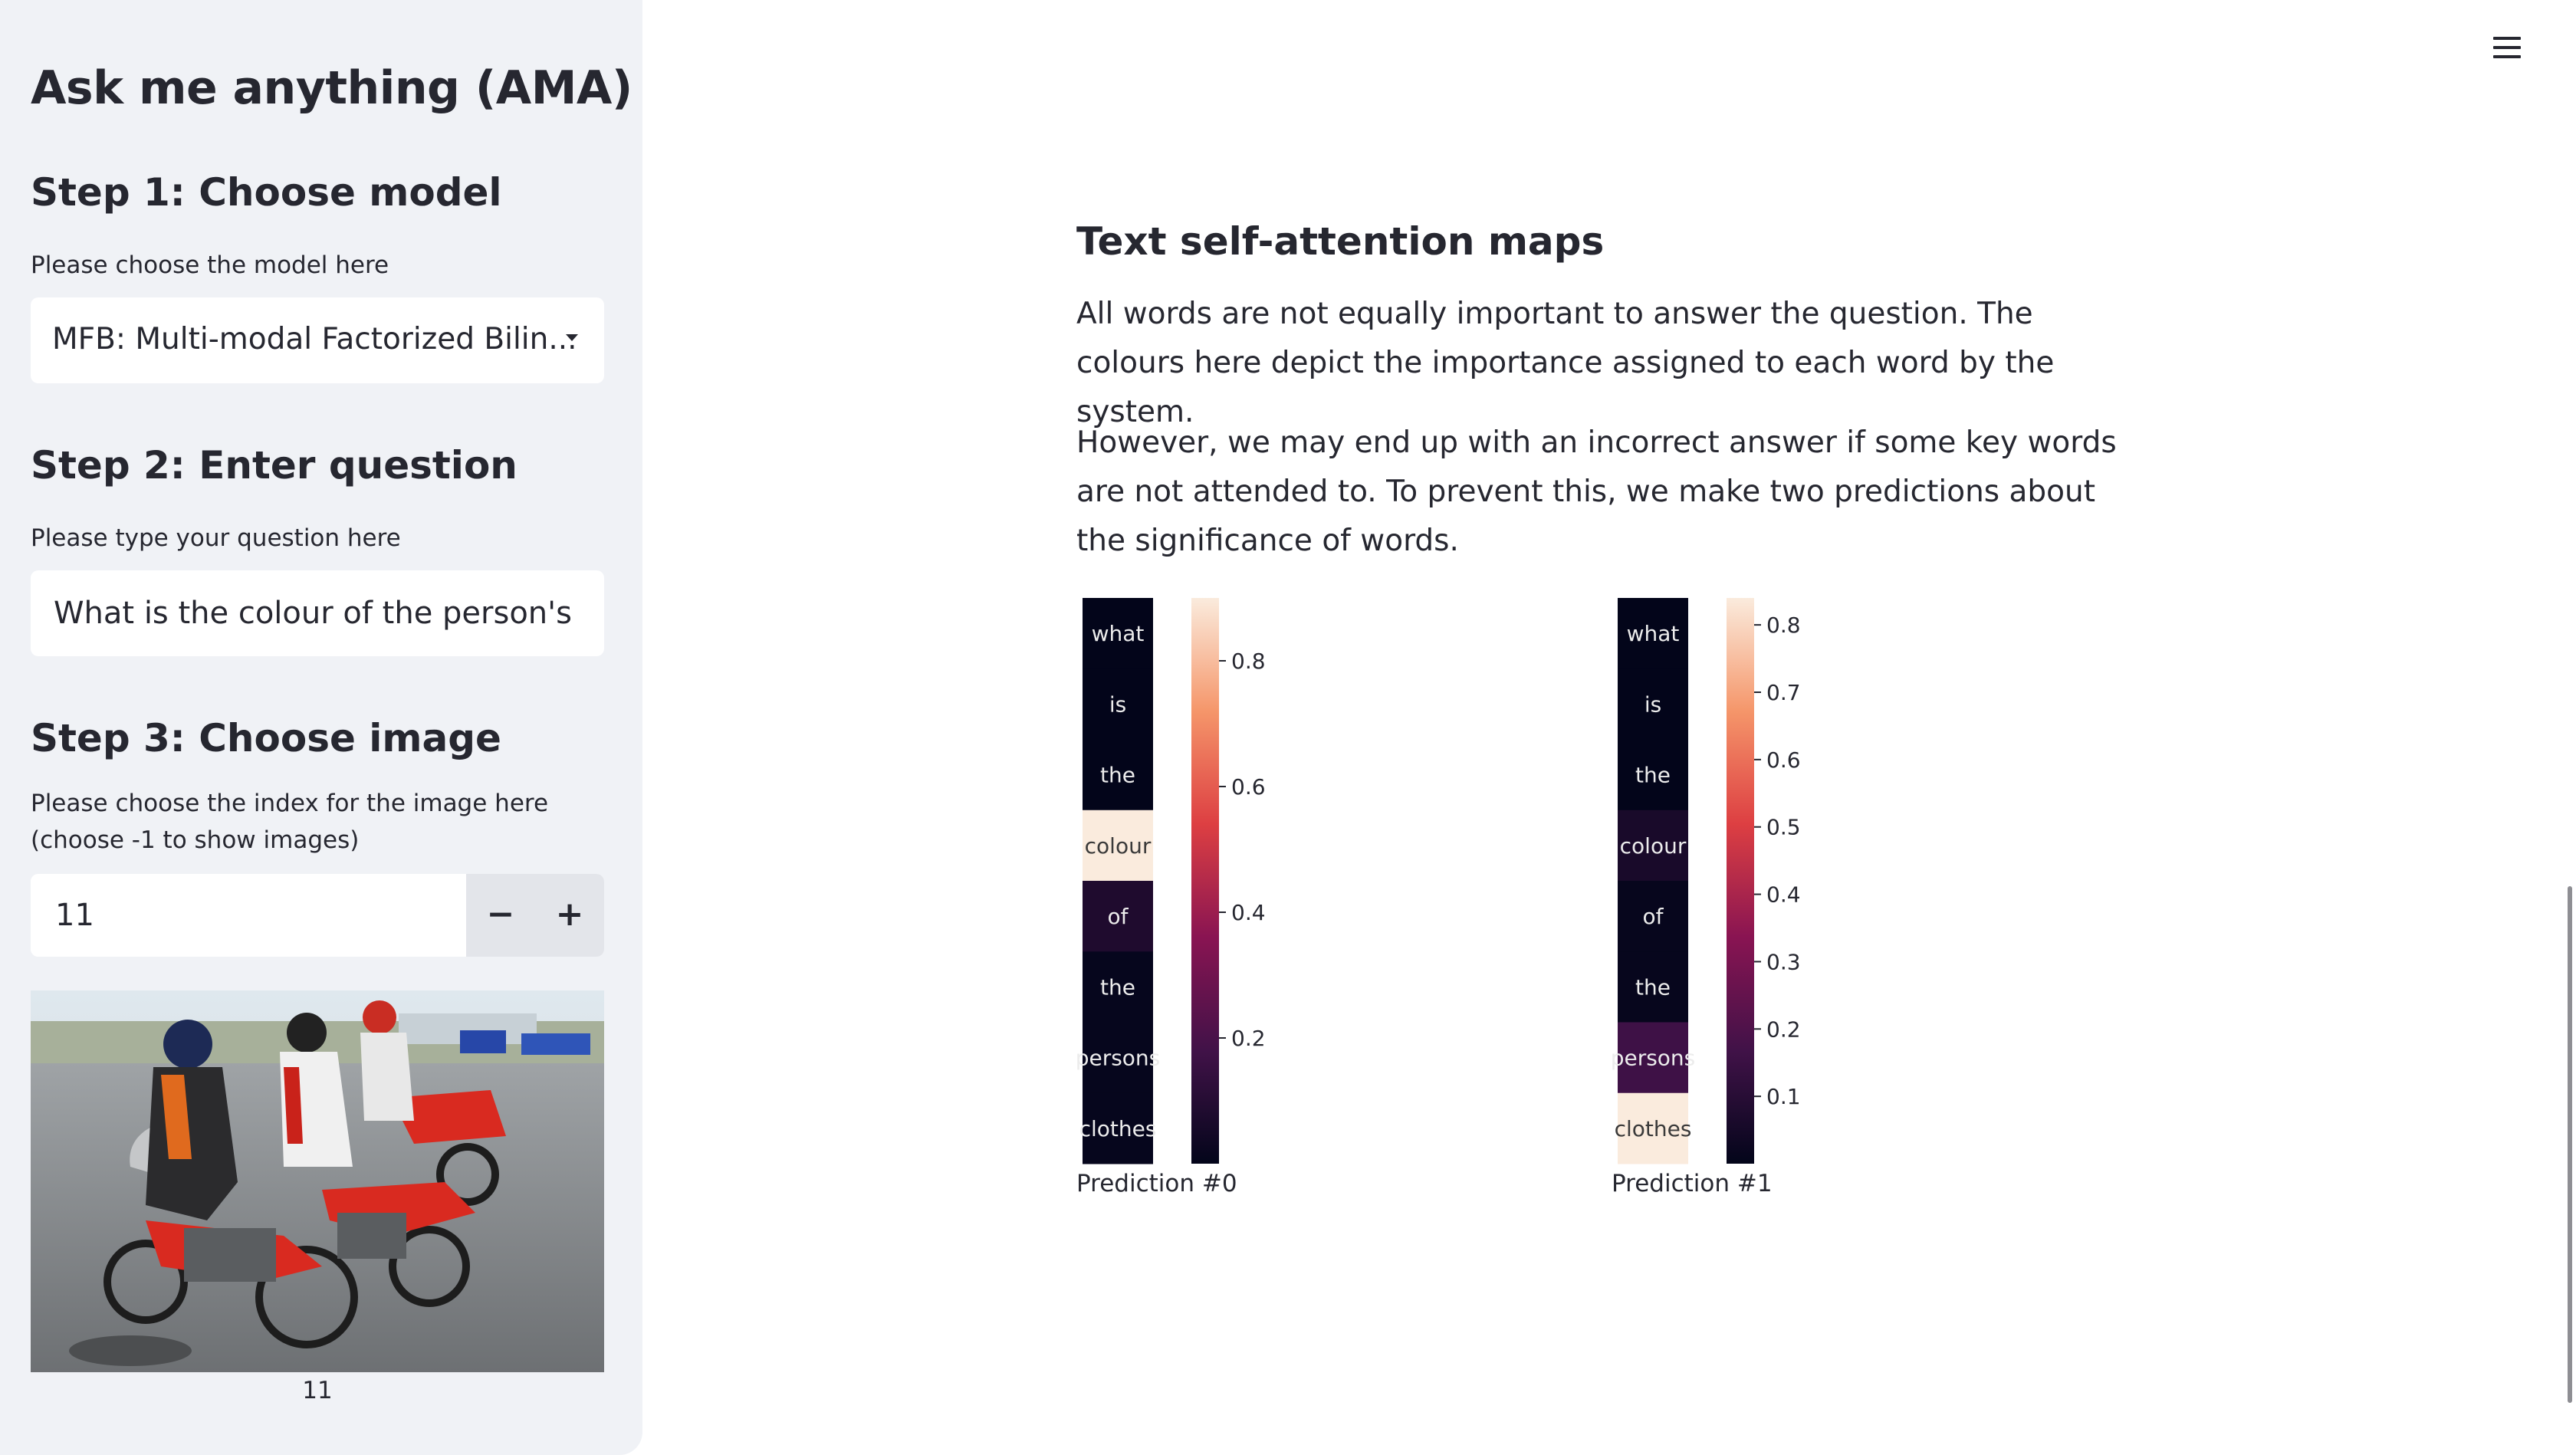 This screenshot has height=1455, width=2576. Describe the element at coordinates (267, 192) in the screenshot. I see `step1-heading: Step 1: Choose model` at that location.